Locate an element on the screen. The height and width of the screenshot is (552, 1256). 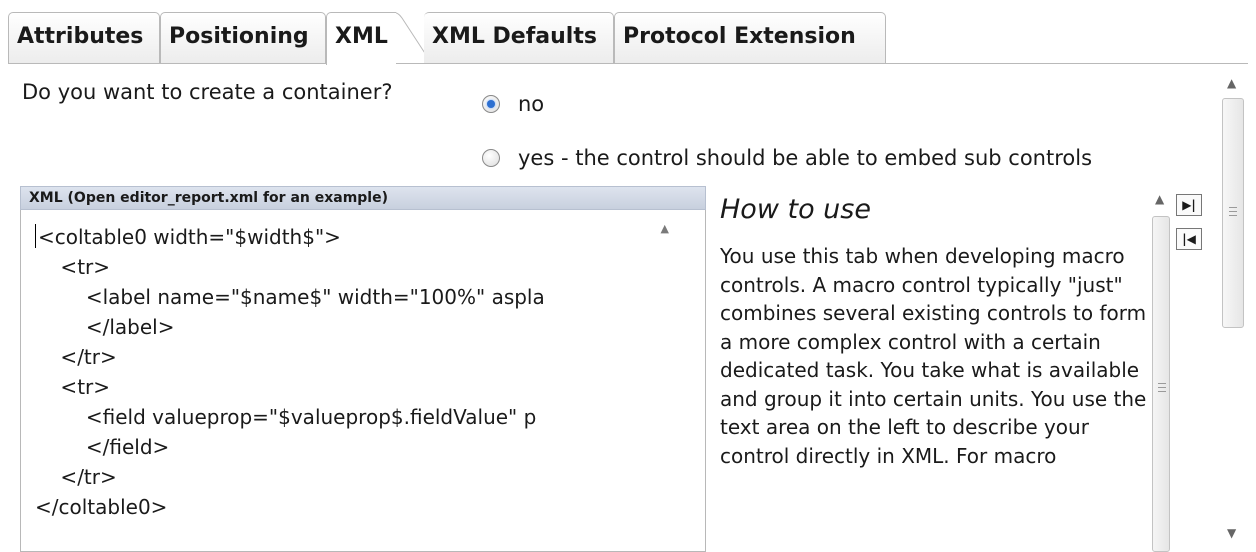
page-scrollbar: ▲ ▼ is located at coordinates (1233, 308).